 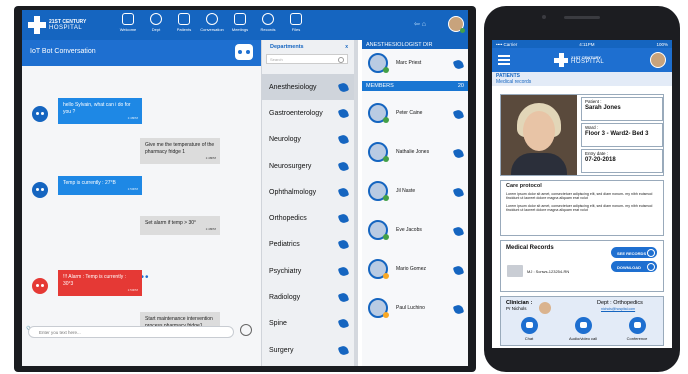 What do you see at coordinates (582, 17) in the screenshot?
I see `speaker-grille` at bounding box center [582, 17].